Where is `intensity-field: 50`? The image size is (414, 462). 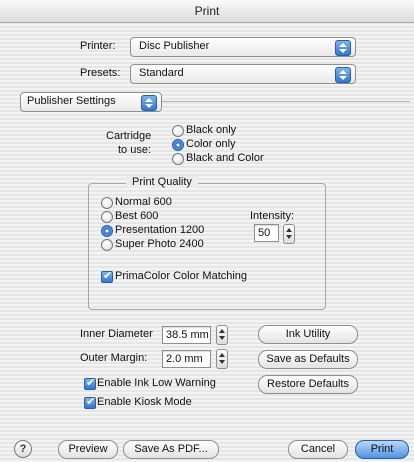 intensity-field: 50 is located at coordinates (266, 233).